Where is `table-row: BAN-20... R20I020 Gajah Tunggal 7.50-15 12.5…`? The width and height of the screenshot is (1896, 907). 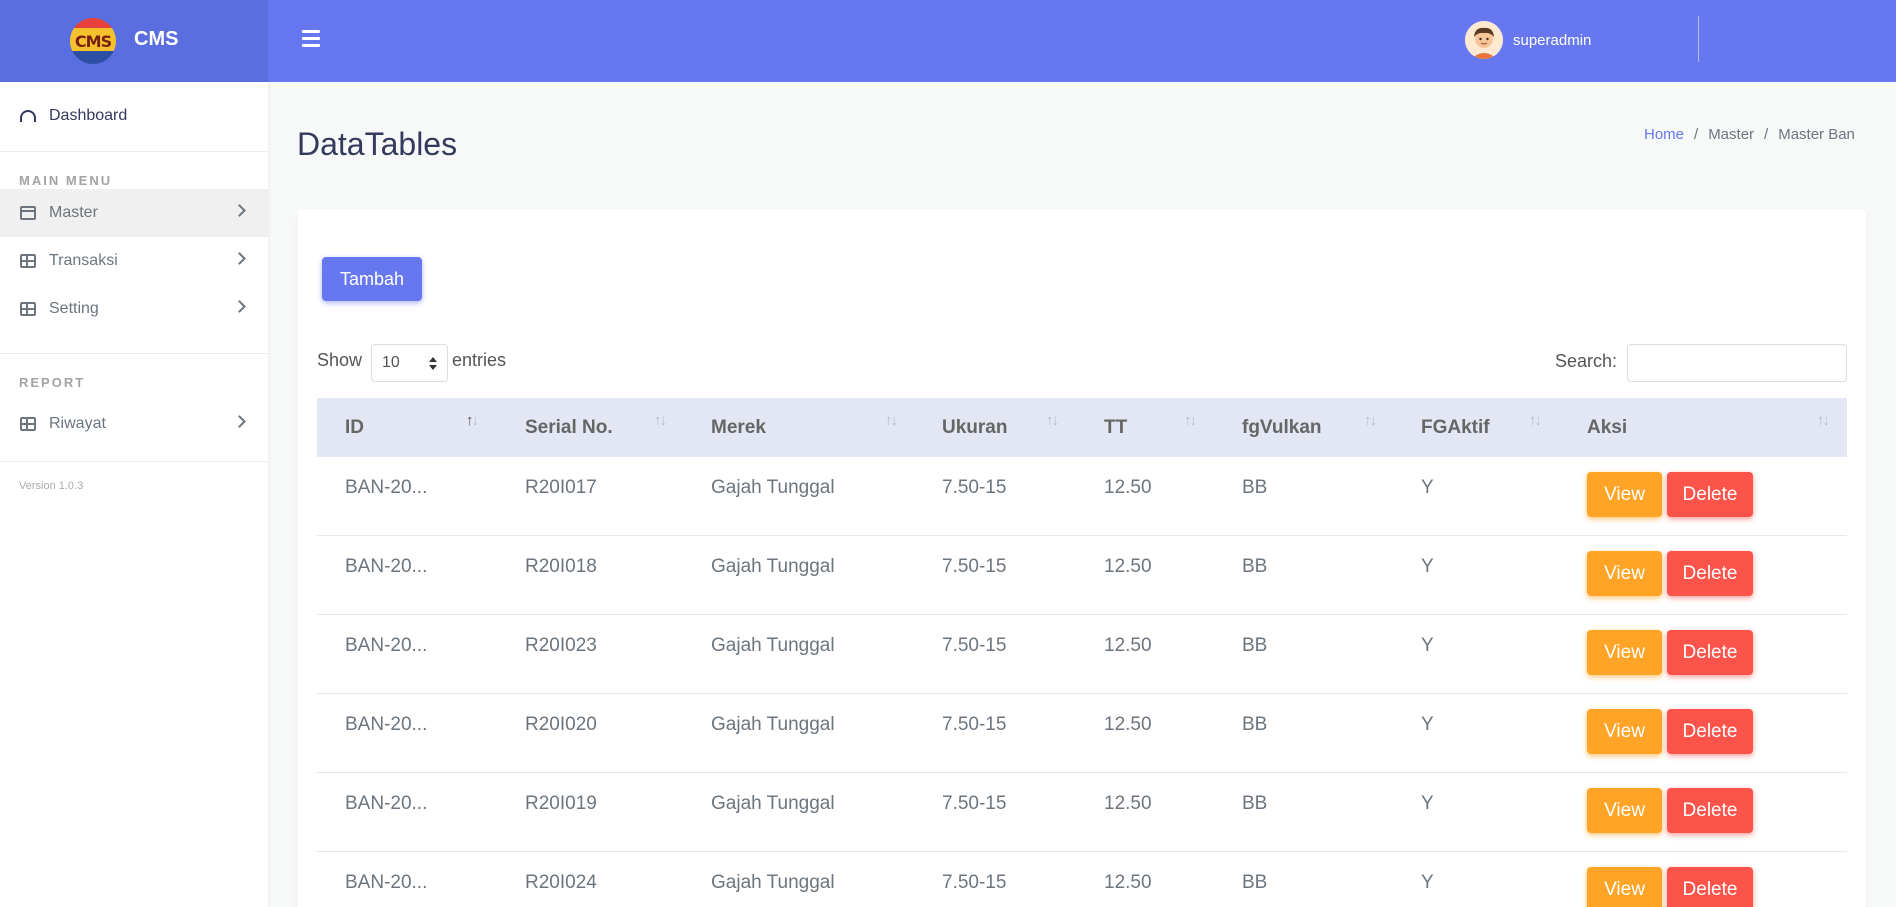 table-row: BAN-20... R20I020 Gajah Tunggal 7.50-15 12.5… is located at coordinates (1082, 733).